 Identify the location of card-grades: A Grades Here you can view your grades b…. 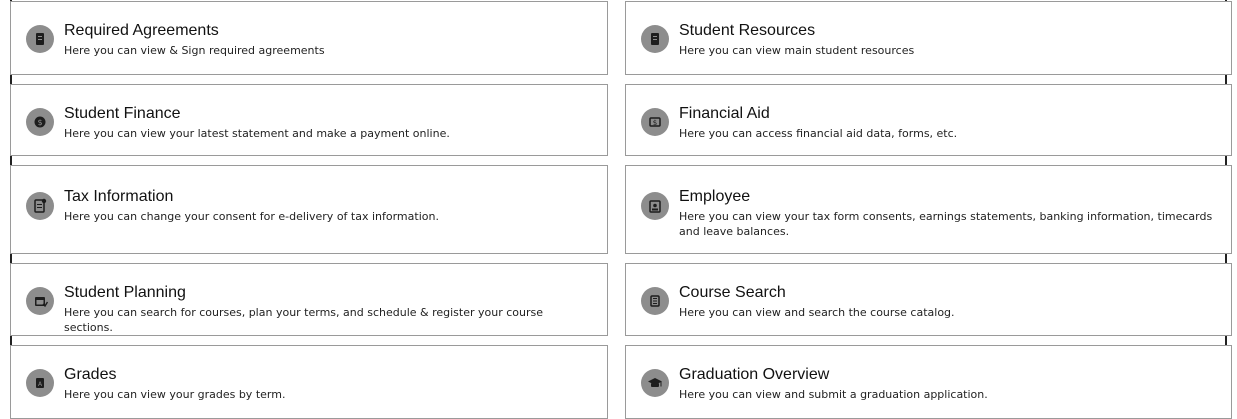
(309, 382).